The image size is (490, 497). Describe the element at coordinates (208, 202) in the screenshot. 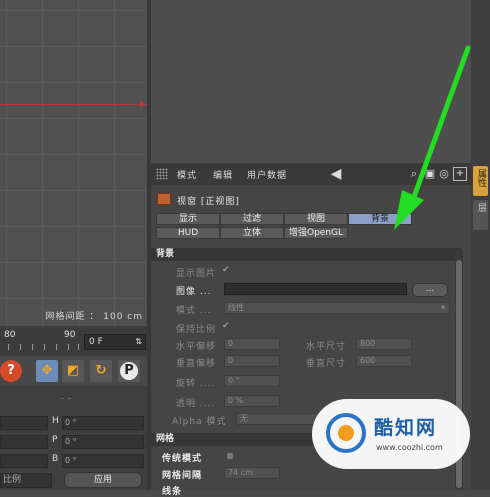

I see `object-name: 视窗 [正视图]` at that location.